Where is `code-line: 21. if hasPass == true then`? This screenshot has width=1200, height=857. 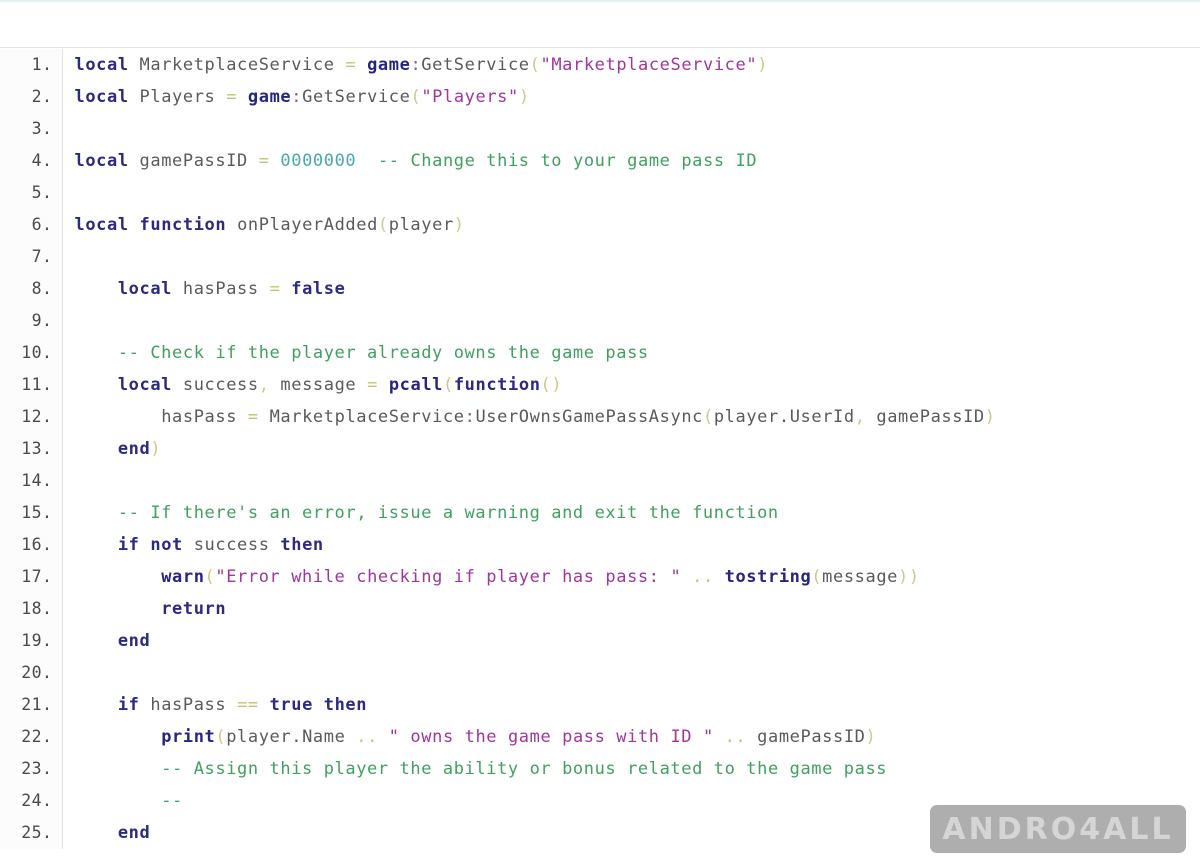
code-line: 21. if hasPass == true then is located at coordinates (600, 705).